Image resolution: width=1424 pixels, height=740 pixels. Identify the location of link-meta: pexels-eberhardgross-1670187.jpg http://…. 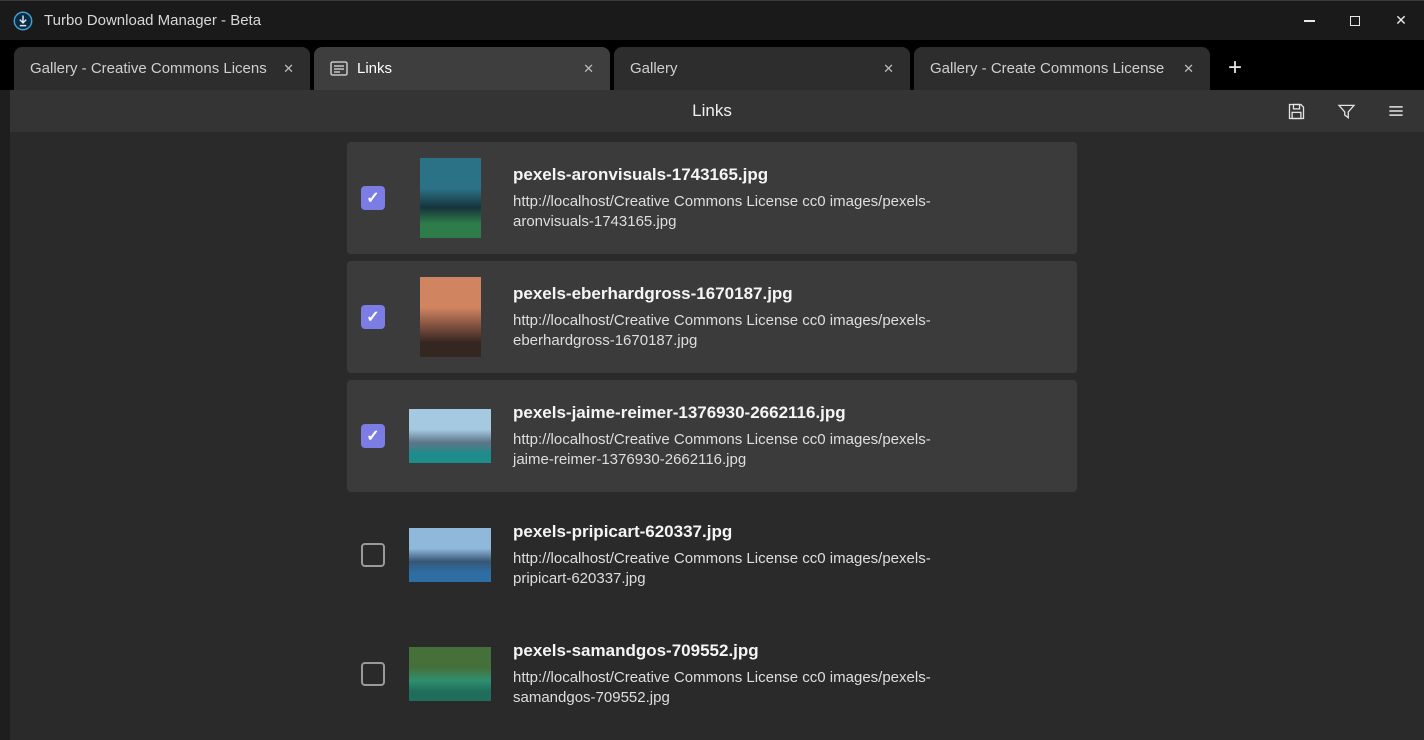
(733, 317).